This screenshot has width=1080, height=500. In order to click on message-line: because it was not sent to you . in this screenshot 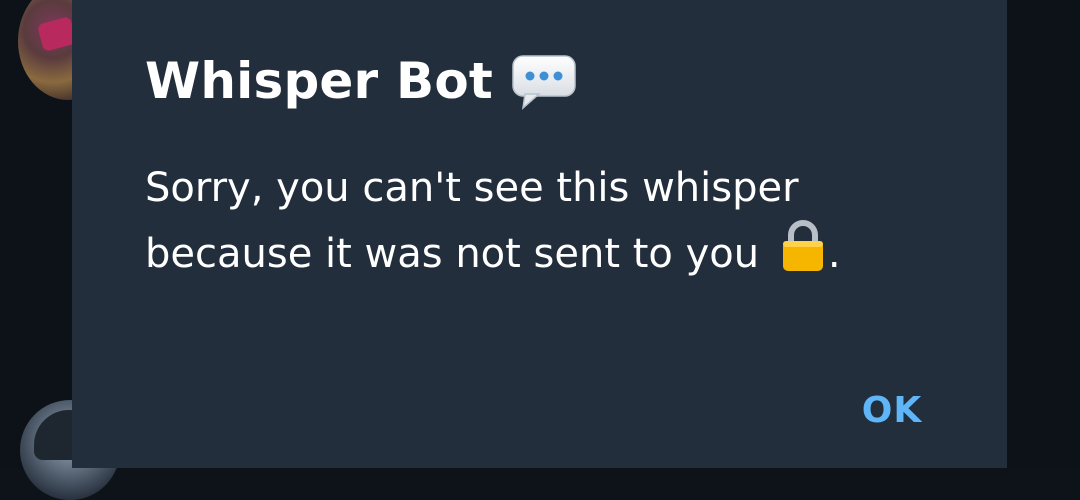, I will do `click(555, 250)`.